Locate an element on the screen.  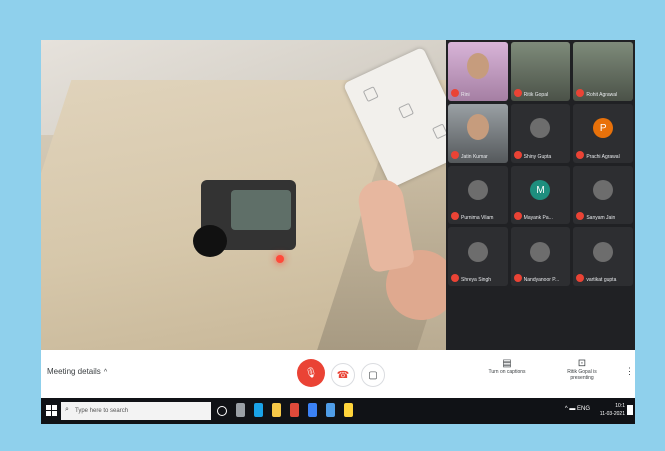
presenting-button: ⊡ Ritik Gopal is presenting is located at coordinates (582, 369).